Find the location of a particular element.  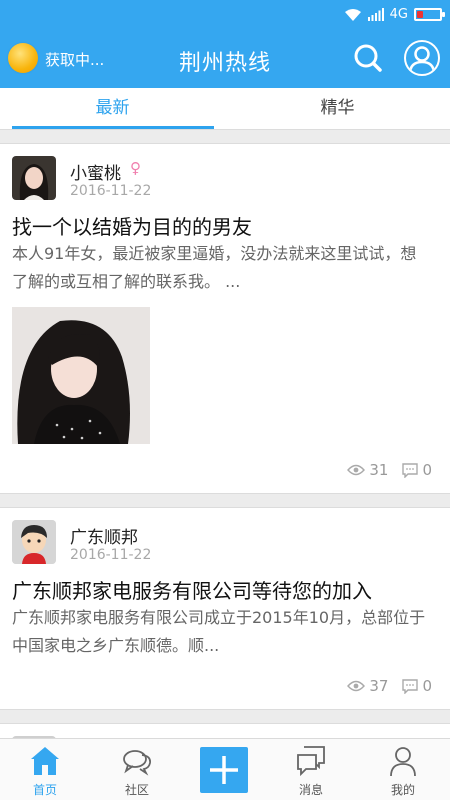

plus-icon is located at coordinates (224, 770).